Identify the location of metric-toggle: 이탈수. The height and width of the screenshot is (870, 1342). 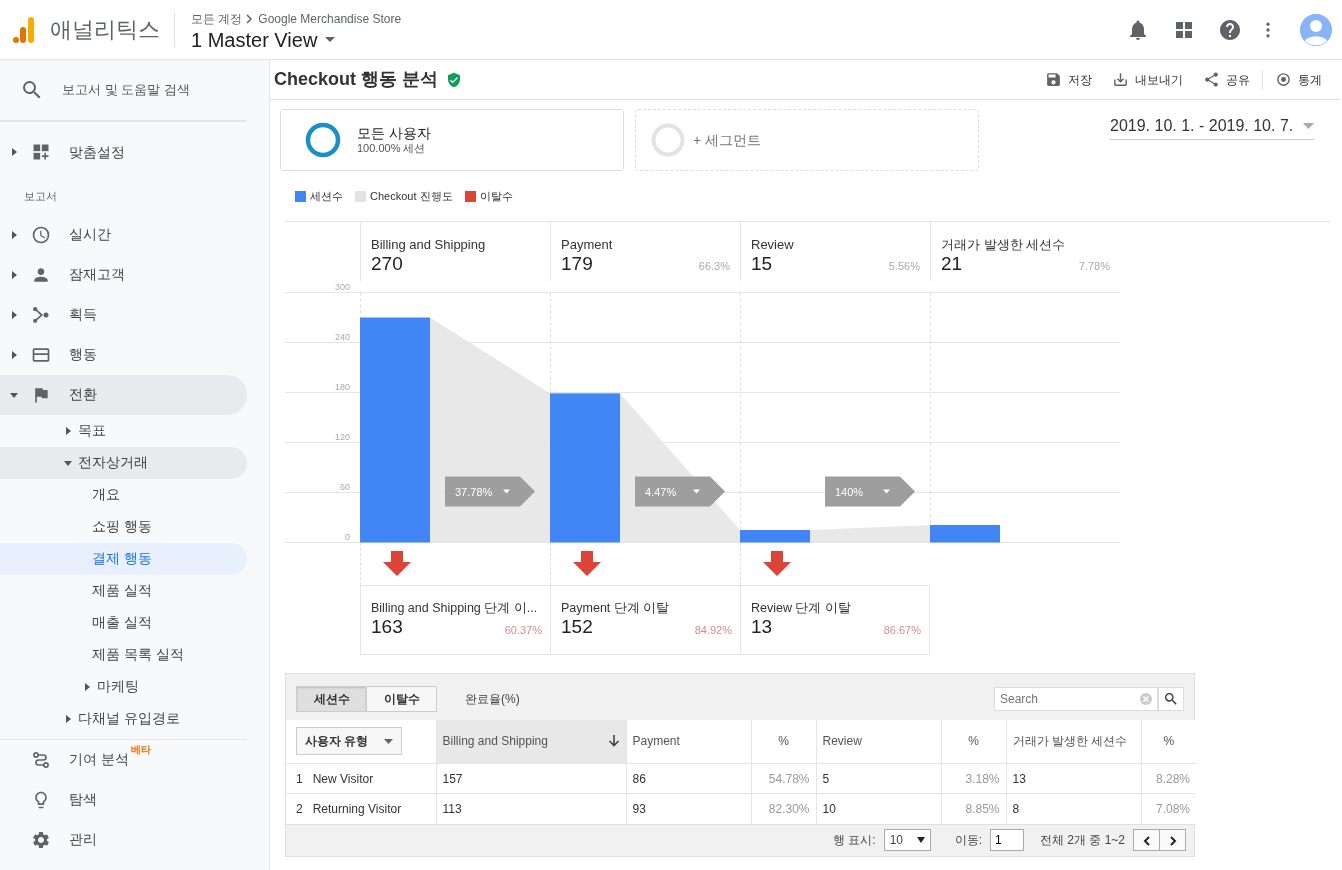
(401, 698).